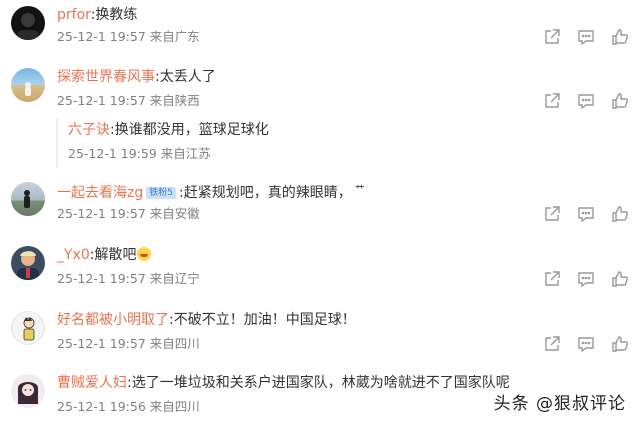 The height and width of the screenshot is (421, 640). I want to click on username: 探索世界春风事, so click(106, 77).